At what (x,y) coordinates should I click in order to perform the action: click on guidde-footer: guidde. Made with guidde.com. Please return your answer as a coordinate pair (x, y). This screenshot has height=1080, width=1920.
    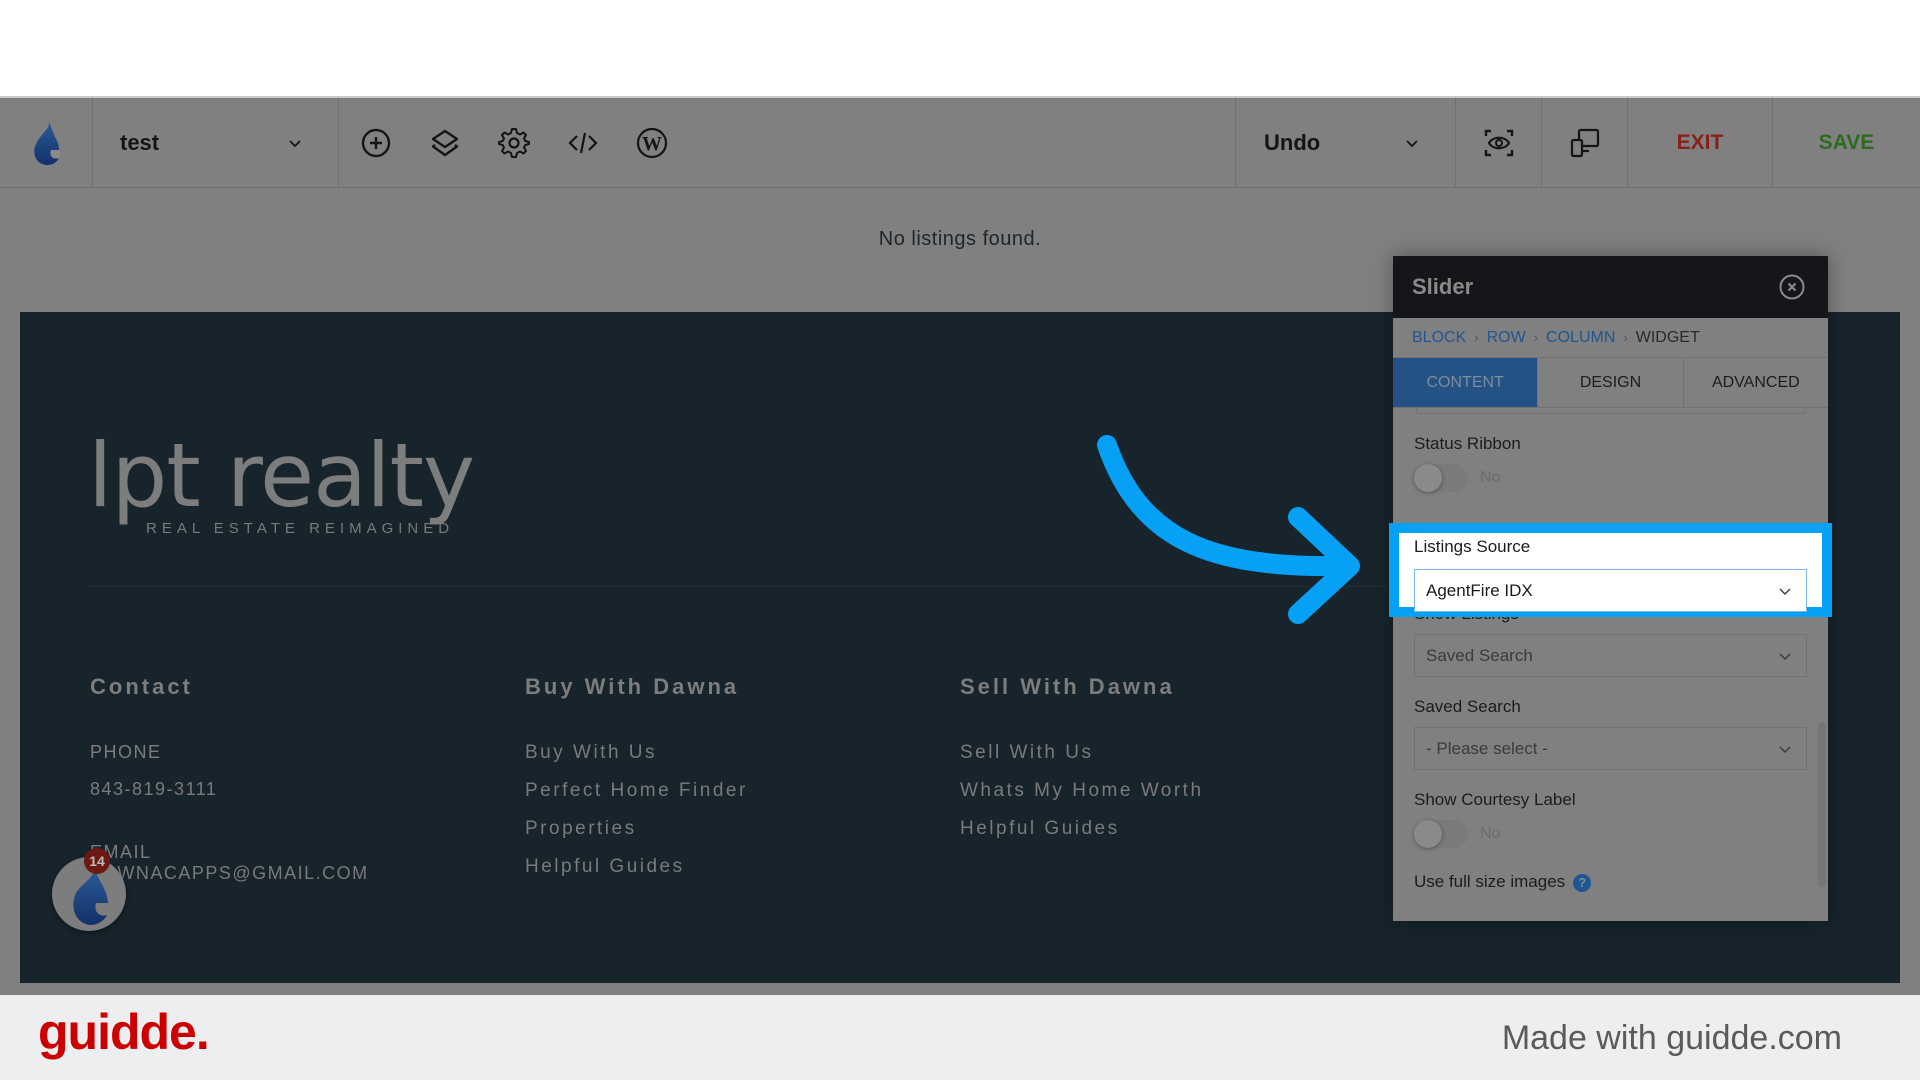
    Looking at the image, I should click on (960, 1037).